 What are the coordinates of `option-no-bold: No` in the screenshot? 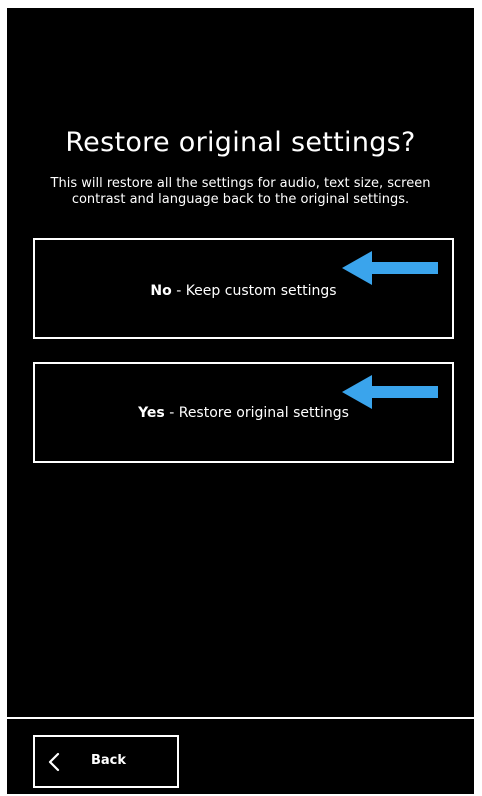 It's located at (161, 291).